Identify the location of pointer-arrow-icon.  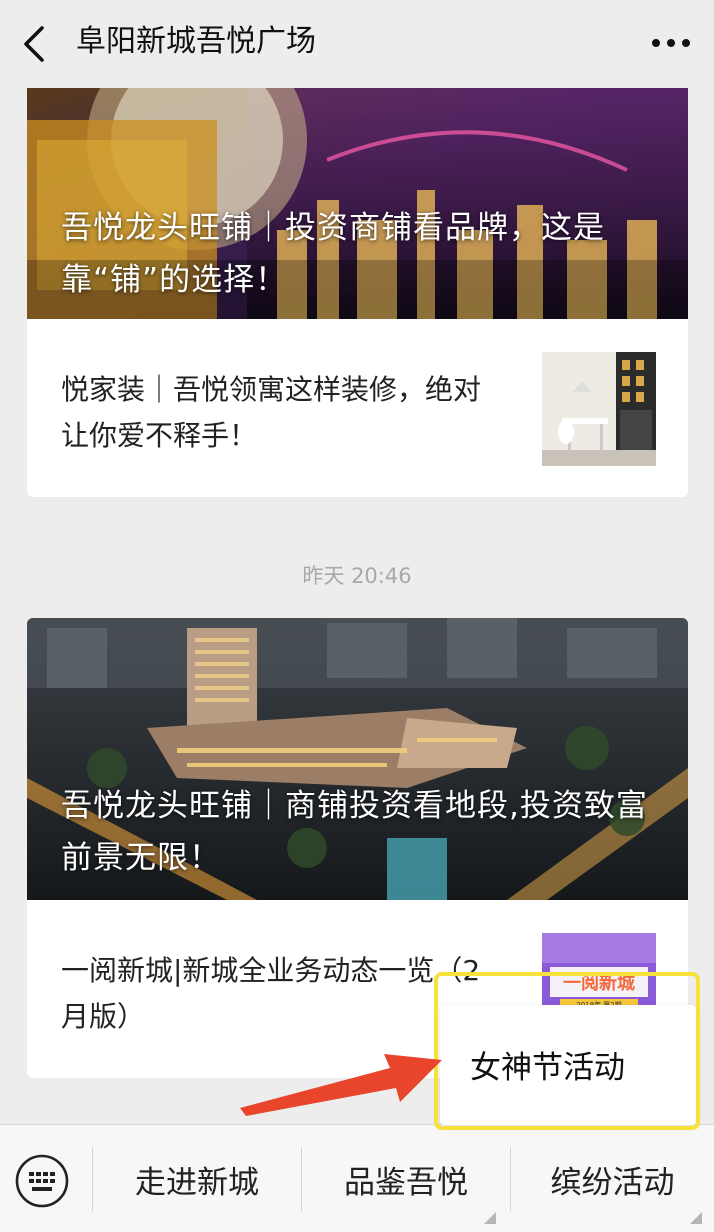
(340, 1065).